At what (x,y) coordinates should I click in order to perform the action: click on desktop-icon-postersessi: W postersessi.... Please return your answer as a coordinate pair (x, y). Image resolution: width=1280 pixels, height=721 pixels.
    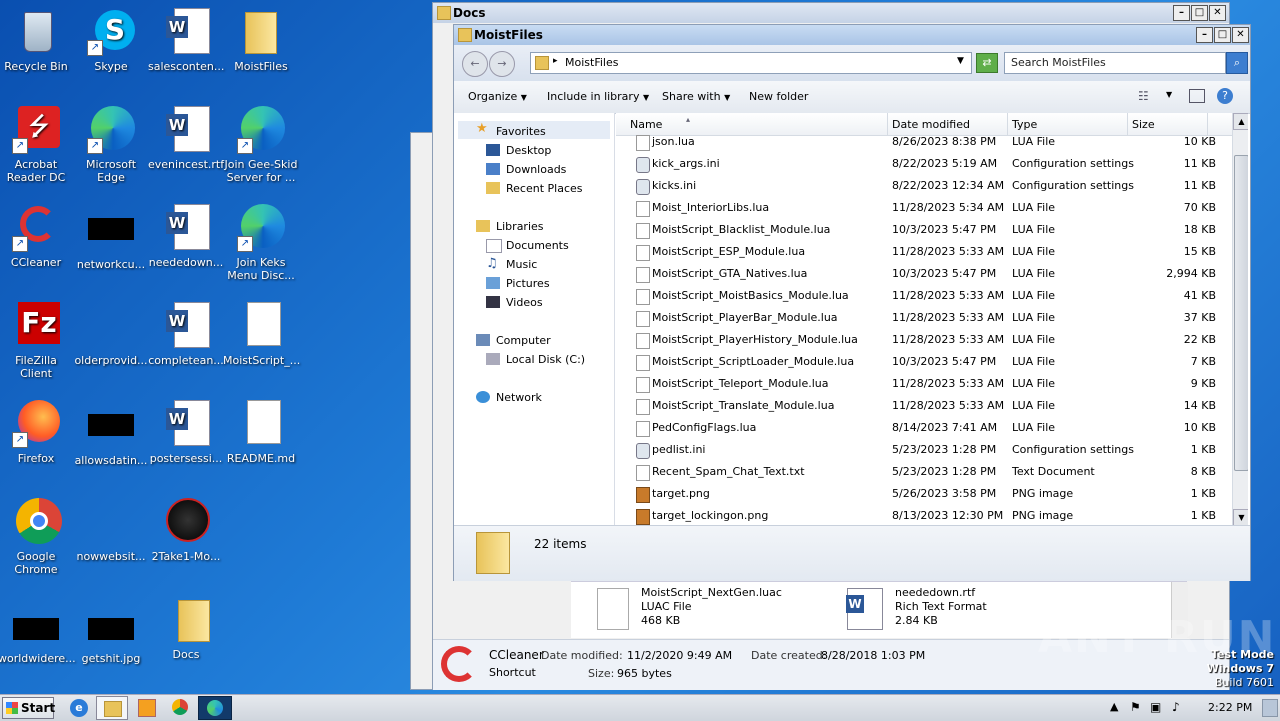
    Looking at the image, I should click on (186, 432).